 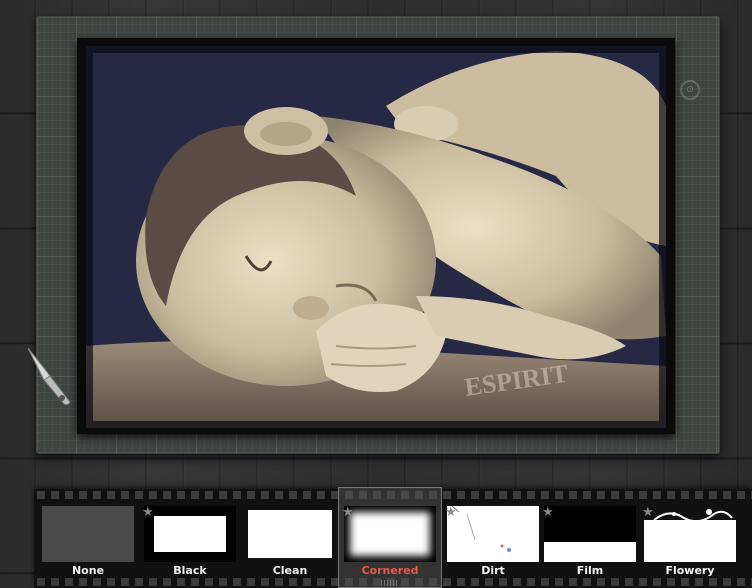 I want to click on frame-label: None, so click(x=88, y=570).